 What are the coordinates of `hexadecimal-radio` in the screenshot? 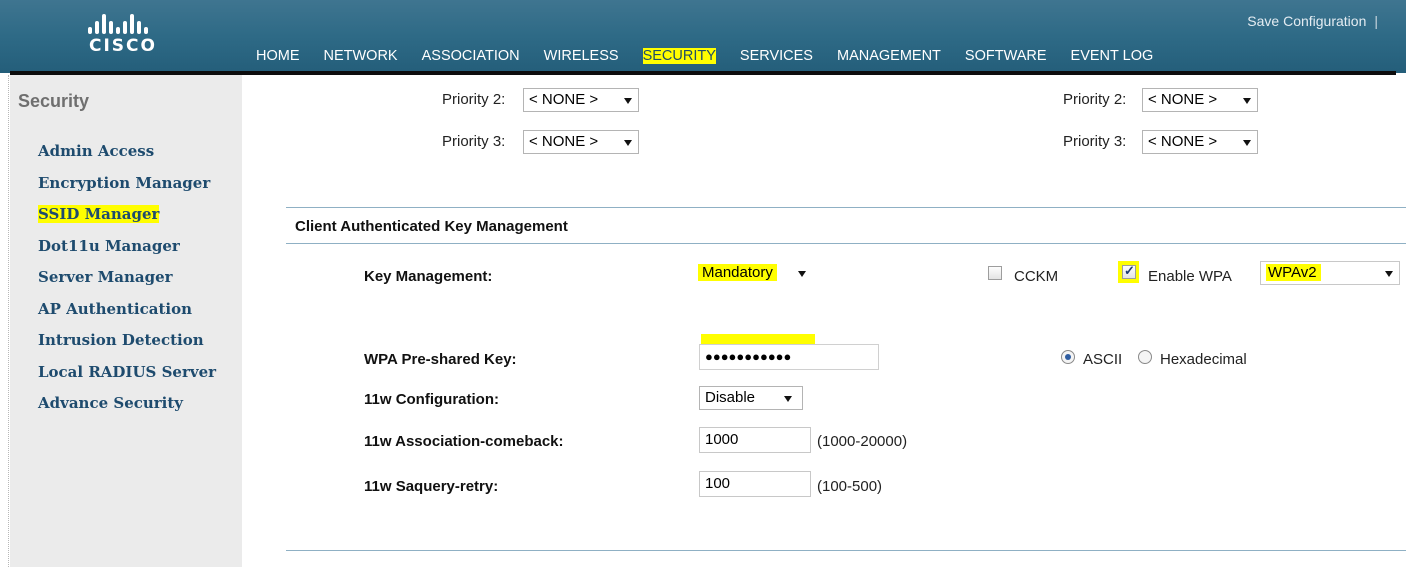 It's located at (1145, 357).